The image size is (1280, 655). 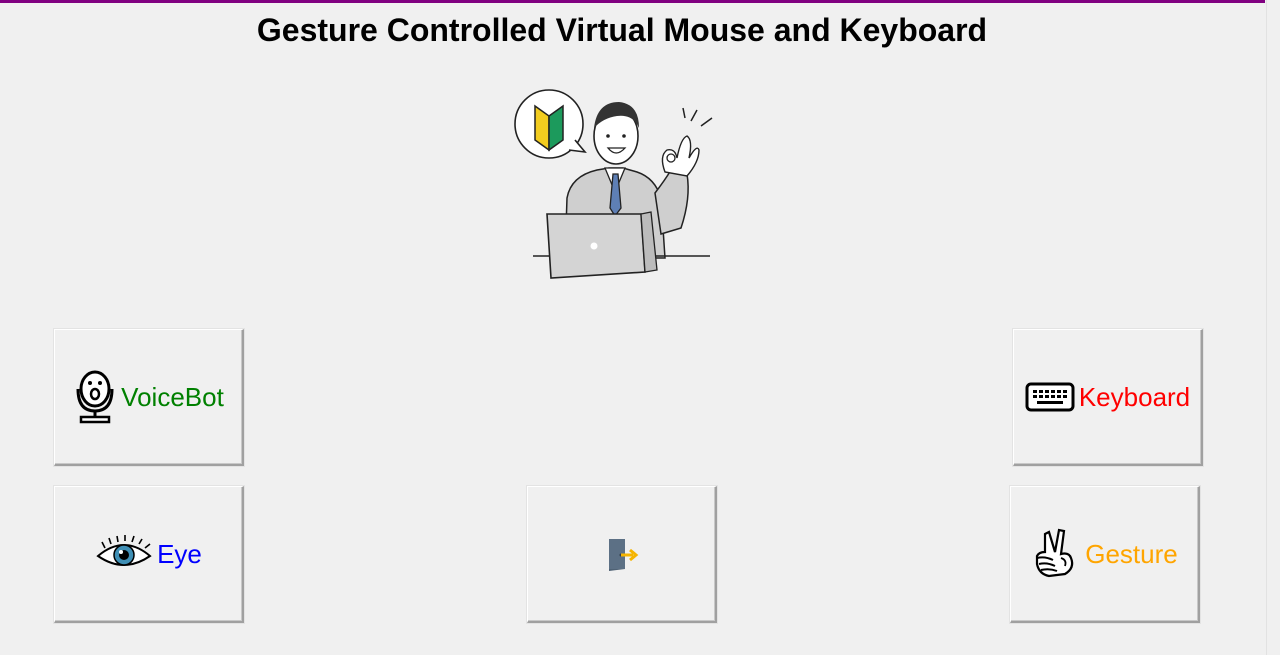 I want to click on window-right-border, so click(x=1266, y=327).